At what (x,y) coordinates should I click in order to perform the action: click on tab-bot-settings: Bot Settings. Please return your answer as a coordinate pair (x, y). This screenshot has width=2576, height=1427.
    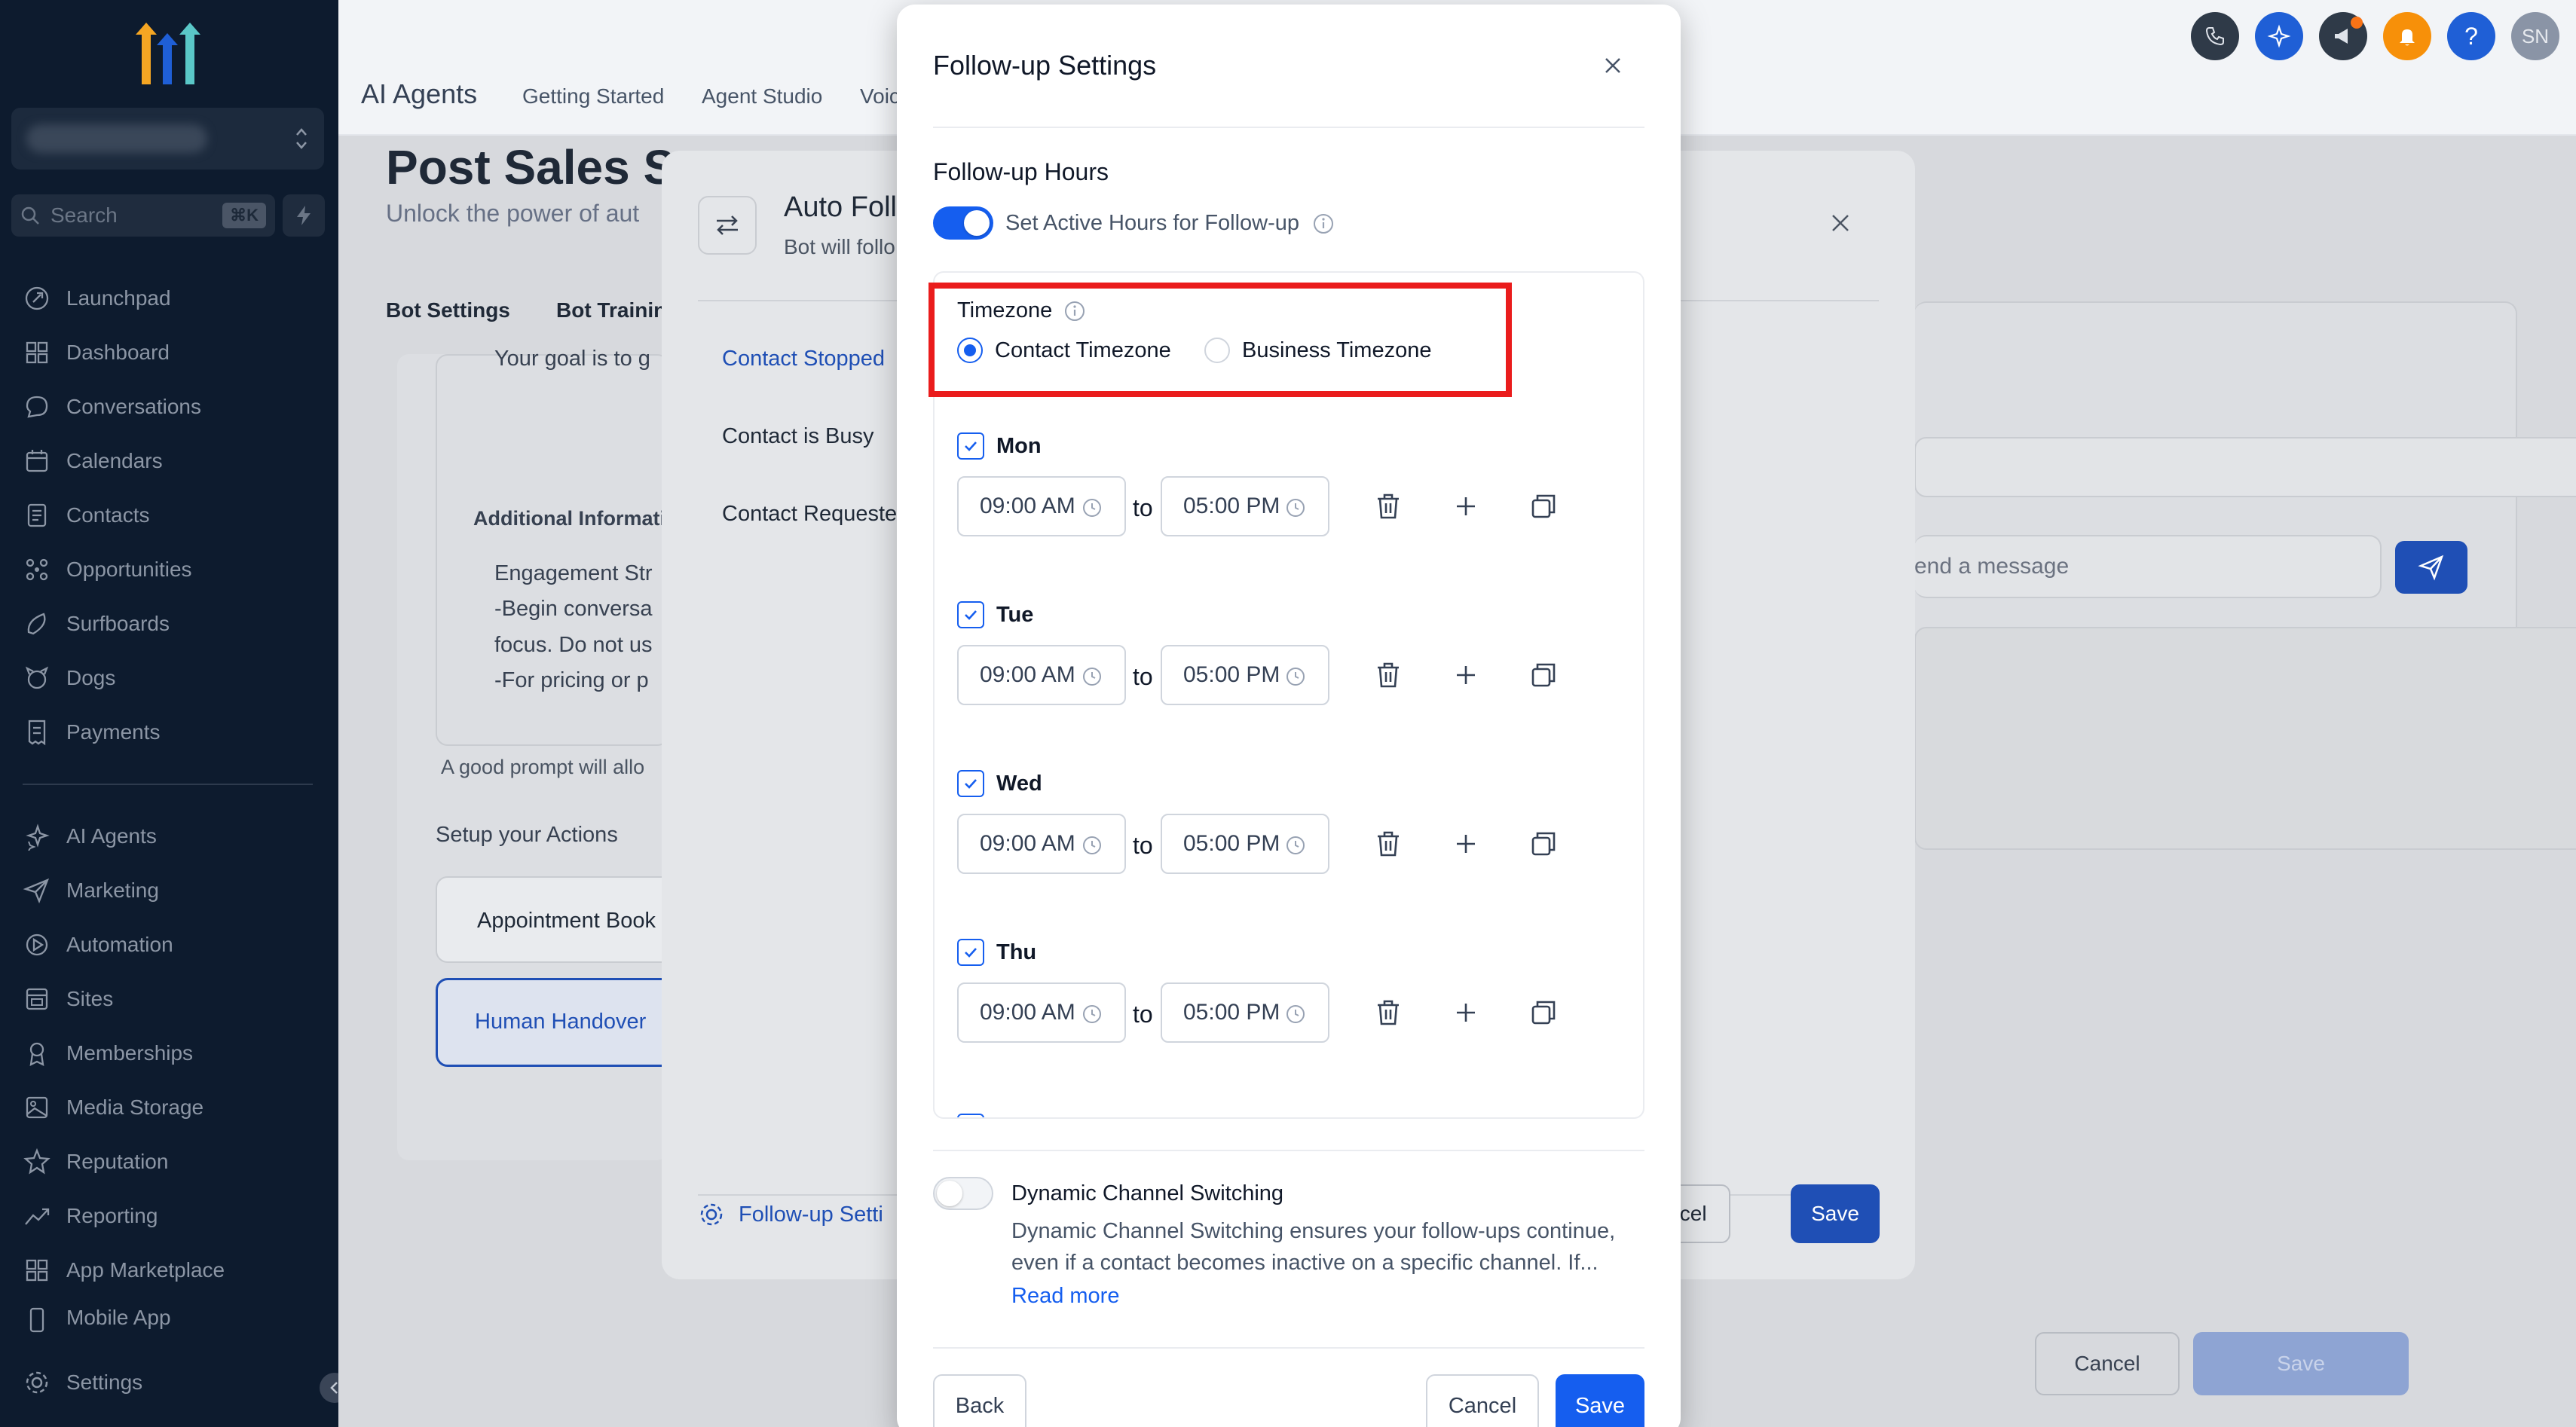
    Looking at the image, I should click on (448, 310).